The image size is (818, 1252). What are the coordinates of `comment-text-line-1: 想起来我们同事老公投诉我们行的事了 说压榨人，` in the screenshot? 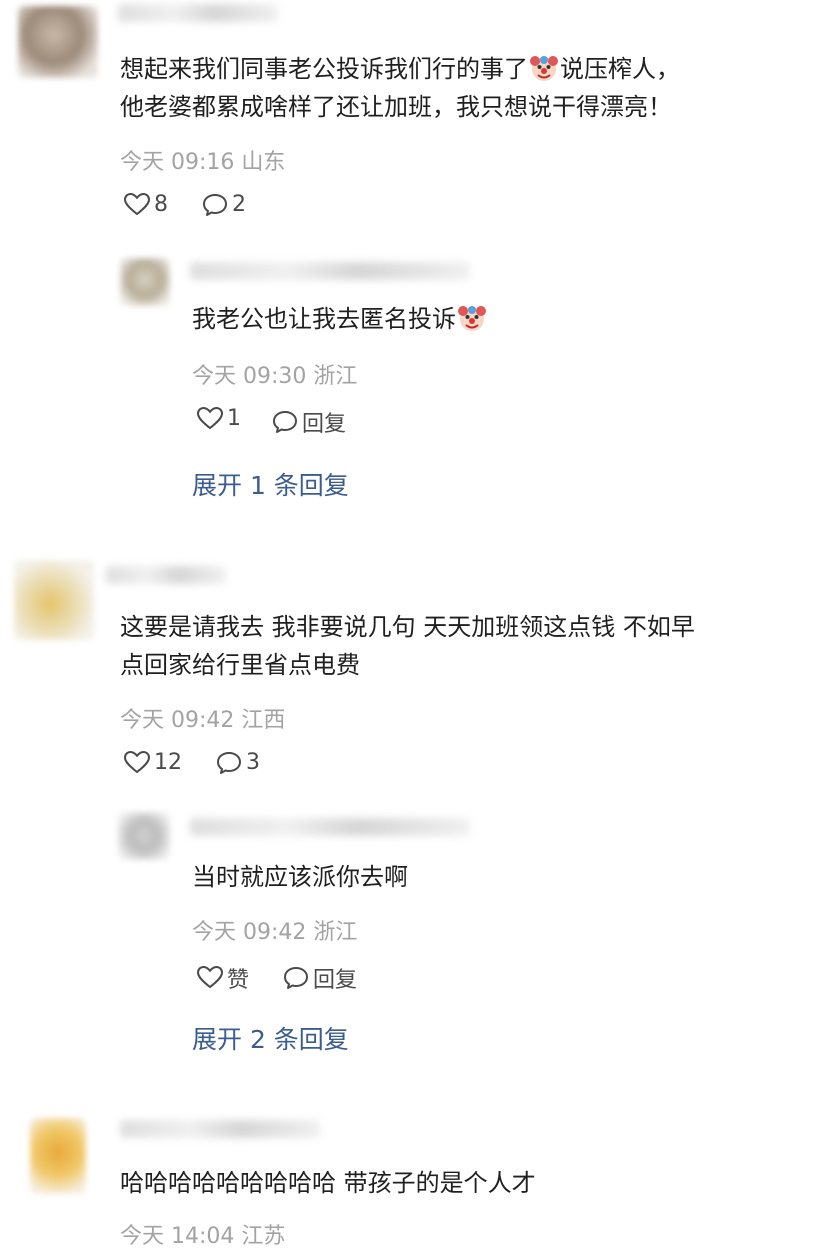 It's located at (400, 69).